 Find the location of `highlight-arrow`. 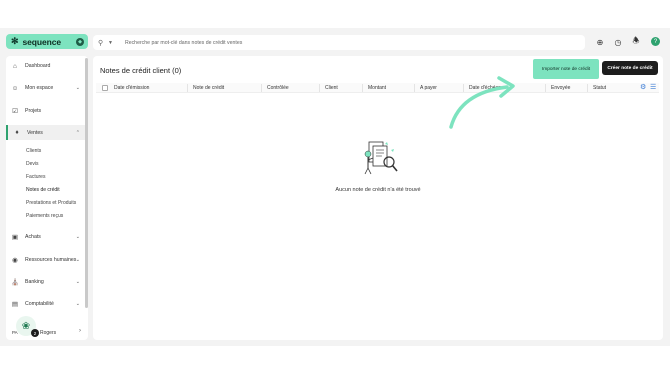

highlight-arrow is located at coordinates (482, 102).